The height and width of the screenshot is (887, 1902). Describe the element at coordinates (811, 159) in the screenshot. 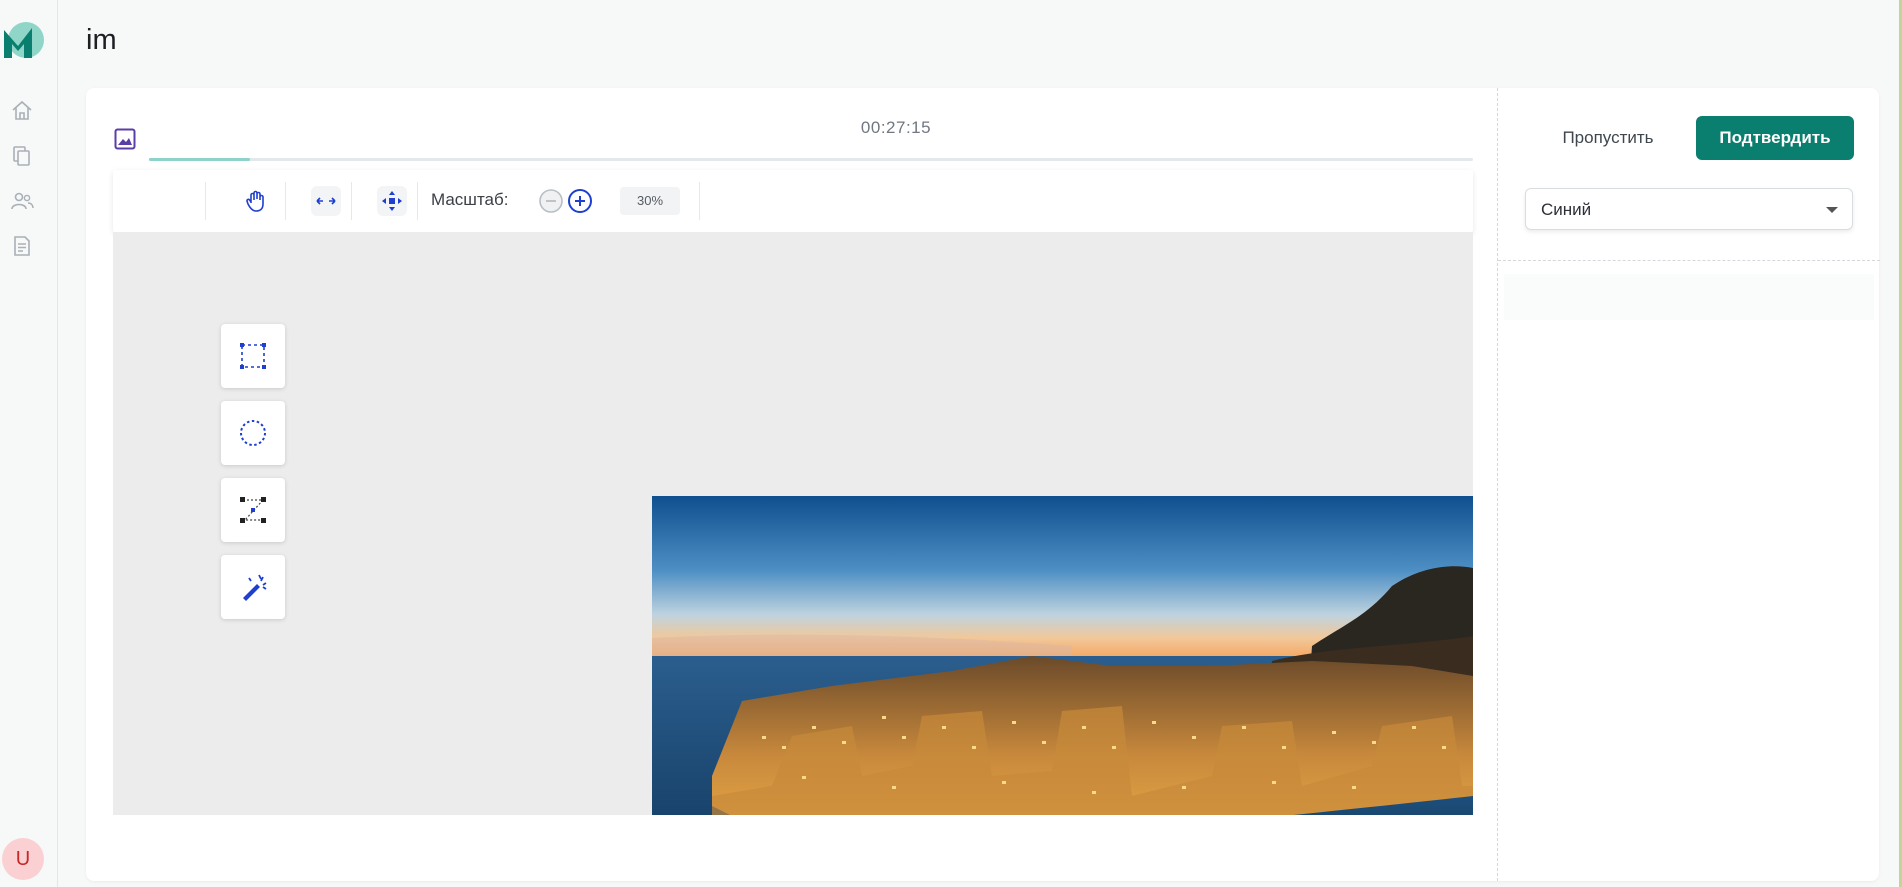

I see `task-progress-bar` at that location.